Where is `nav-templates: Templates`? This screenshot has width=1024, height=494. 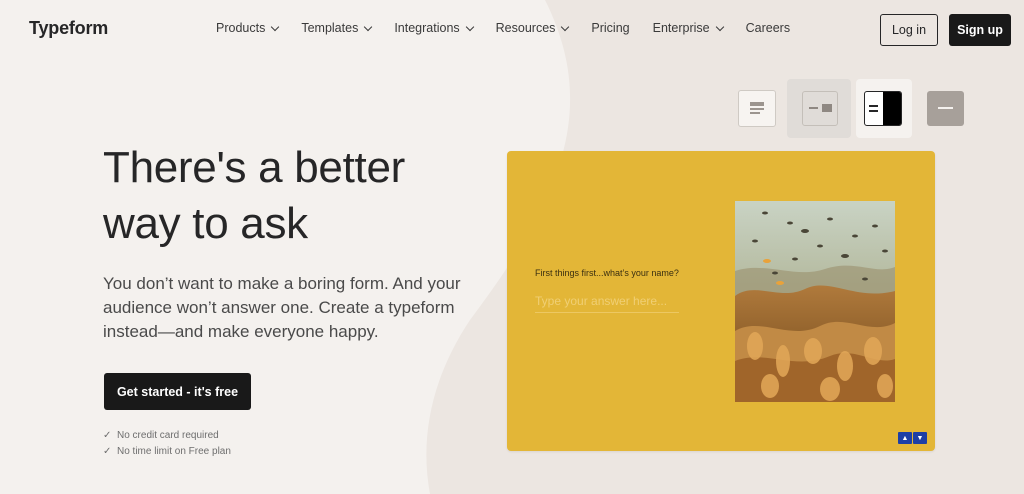 nav-templates: Templates is located at coordinates (337, 28).